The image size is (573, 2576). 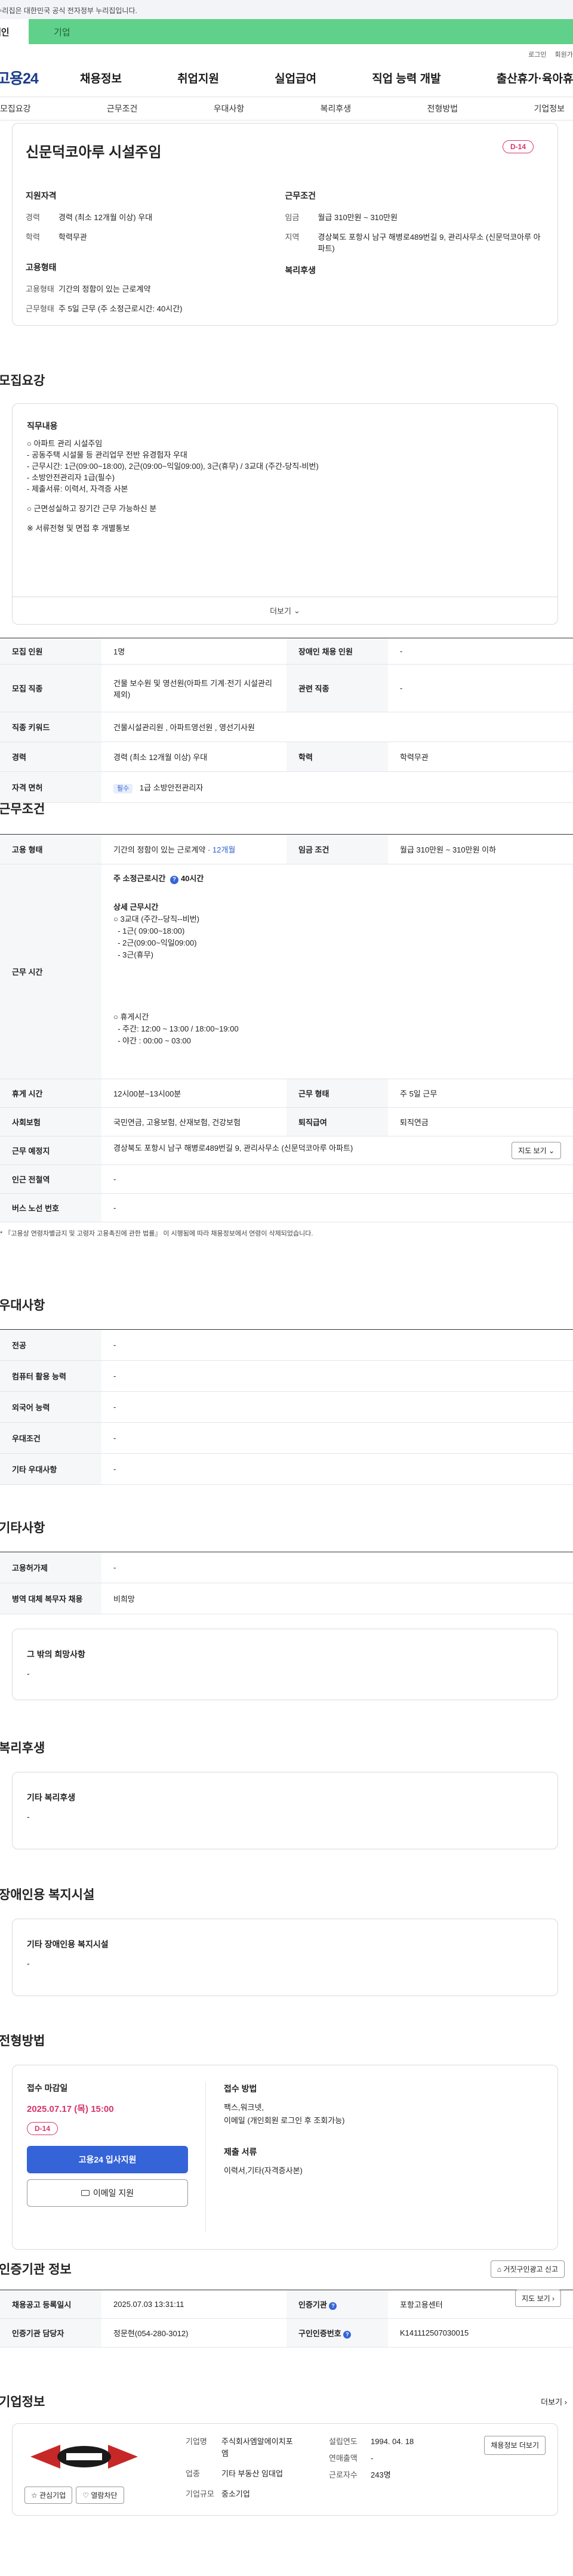 I want to click on company-jobs-button: 채용정보 더보기, so click(x=515, y=2445).